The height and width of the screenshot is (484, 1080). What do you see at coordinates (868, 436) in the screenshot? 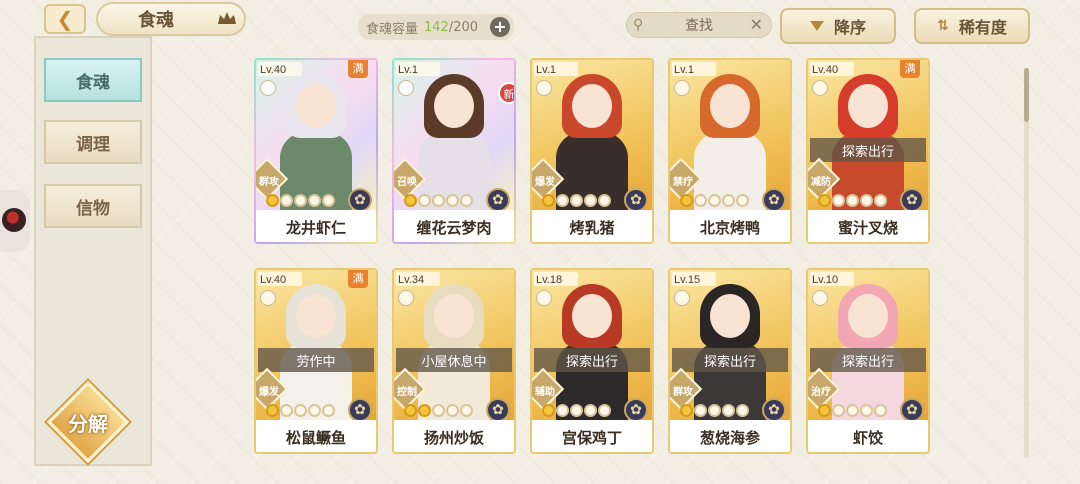
I see `card-name: 虾饺` at bounding box center [868, 436].